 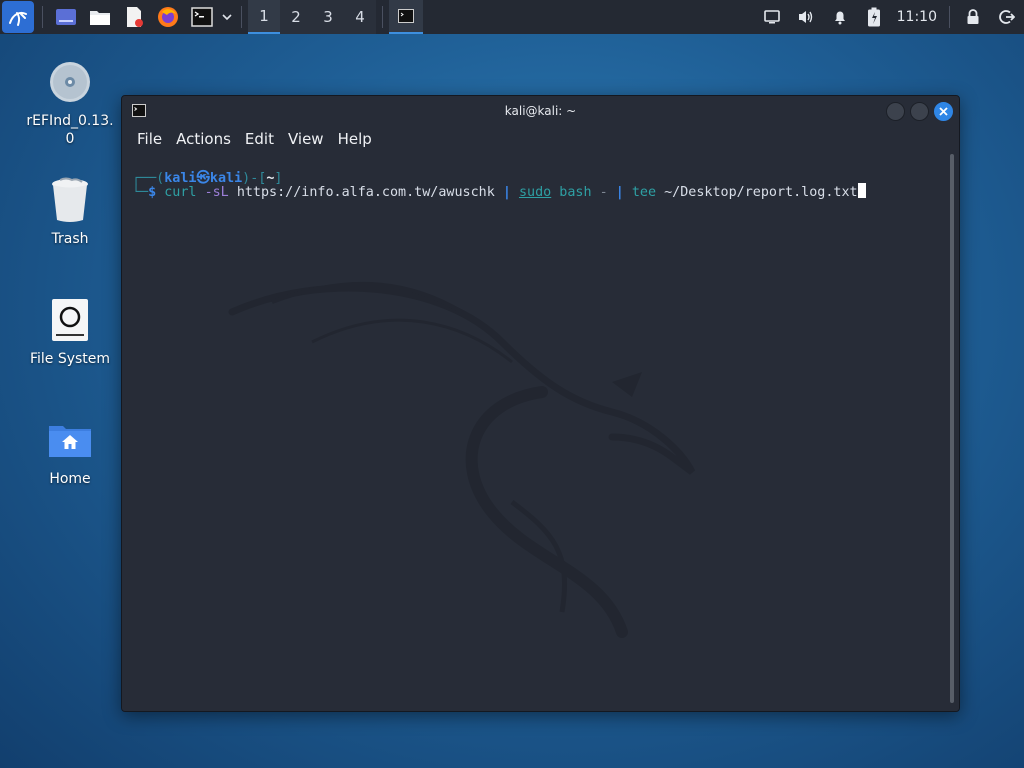 I want to click on disc-icon, so click(x=70, y=82).